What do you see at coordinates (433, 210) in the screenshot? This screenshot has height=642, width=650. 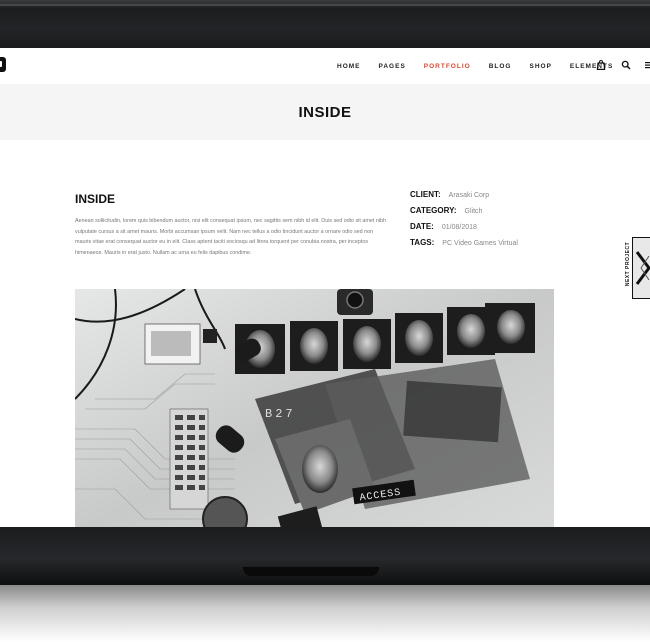 I see `meta-key: CATEGORY:` at bounding box center [433, 210].